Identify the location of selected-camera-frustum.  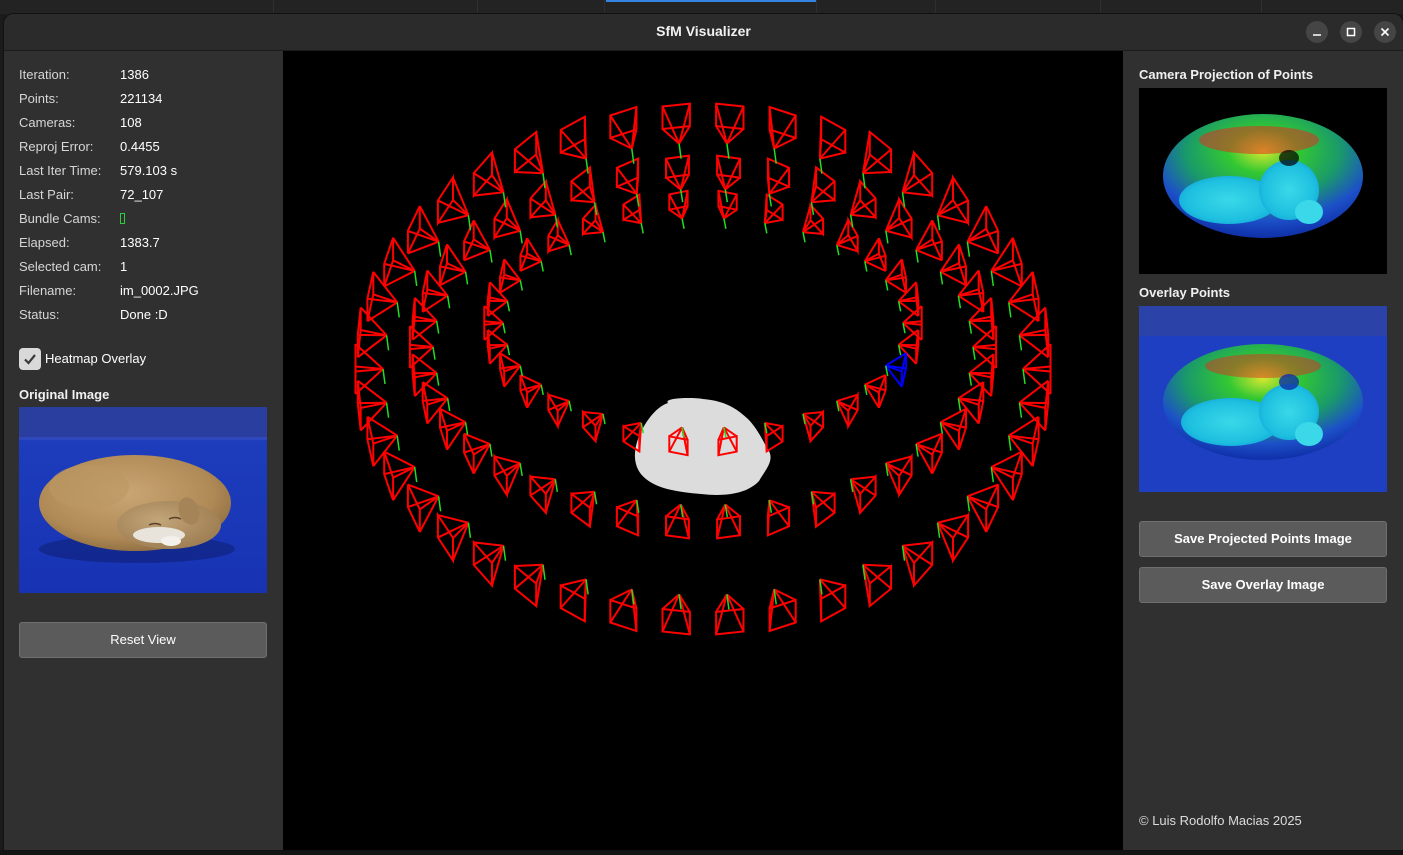
(895, 370).